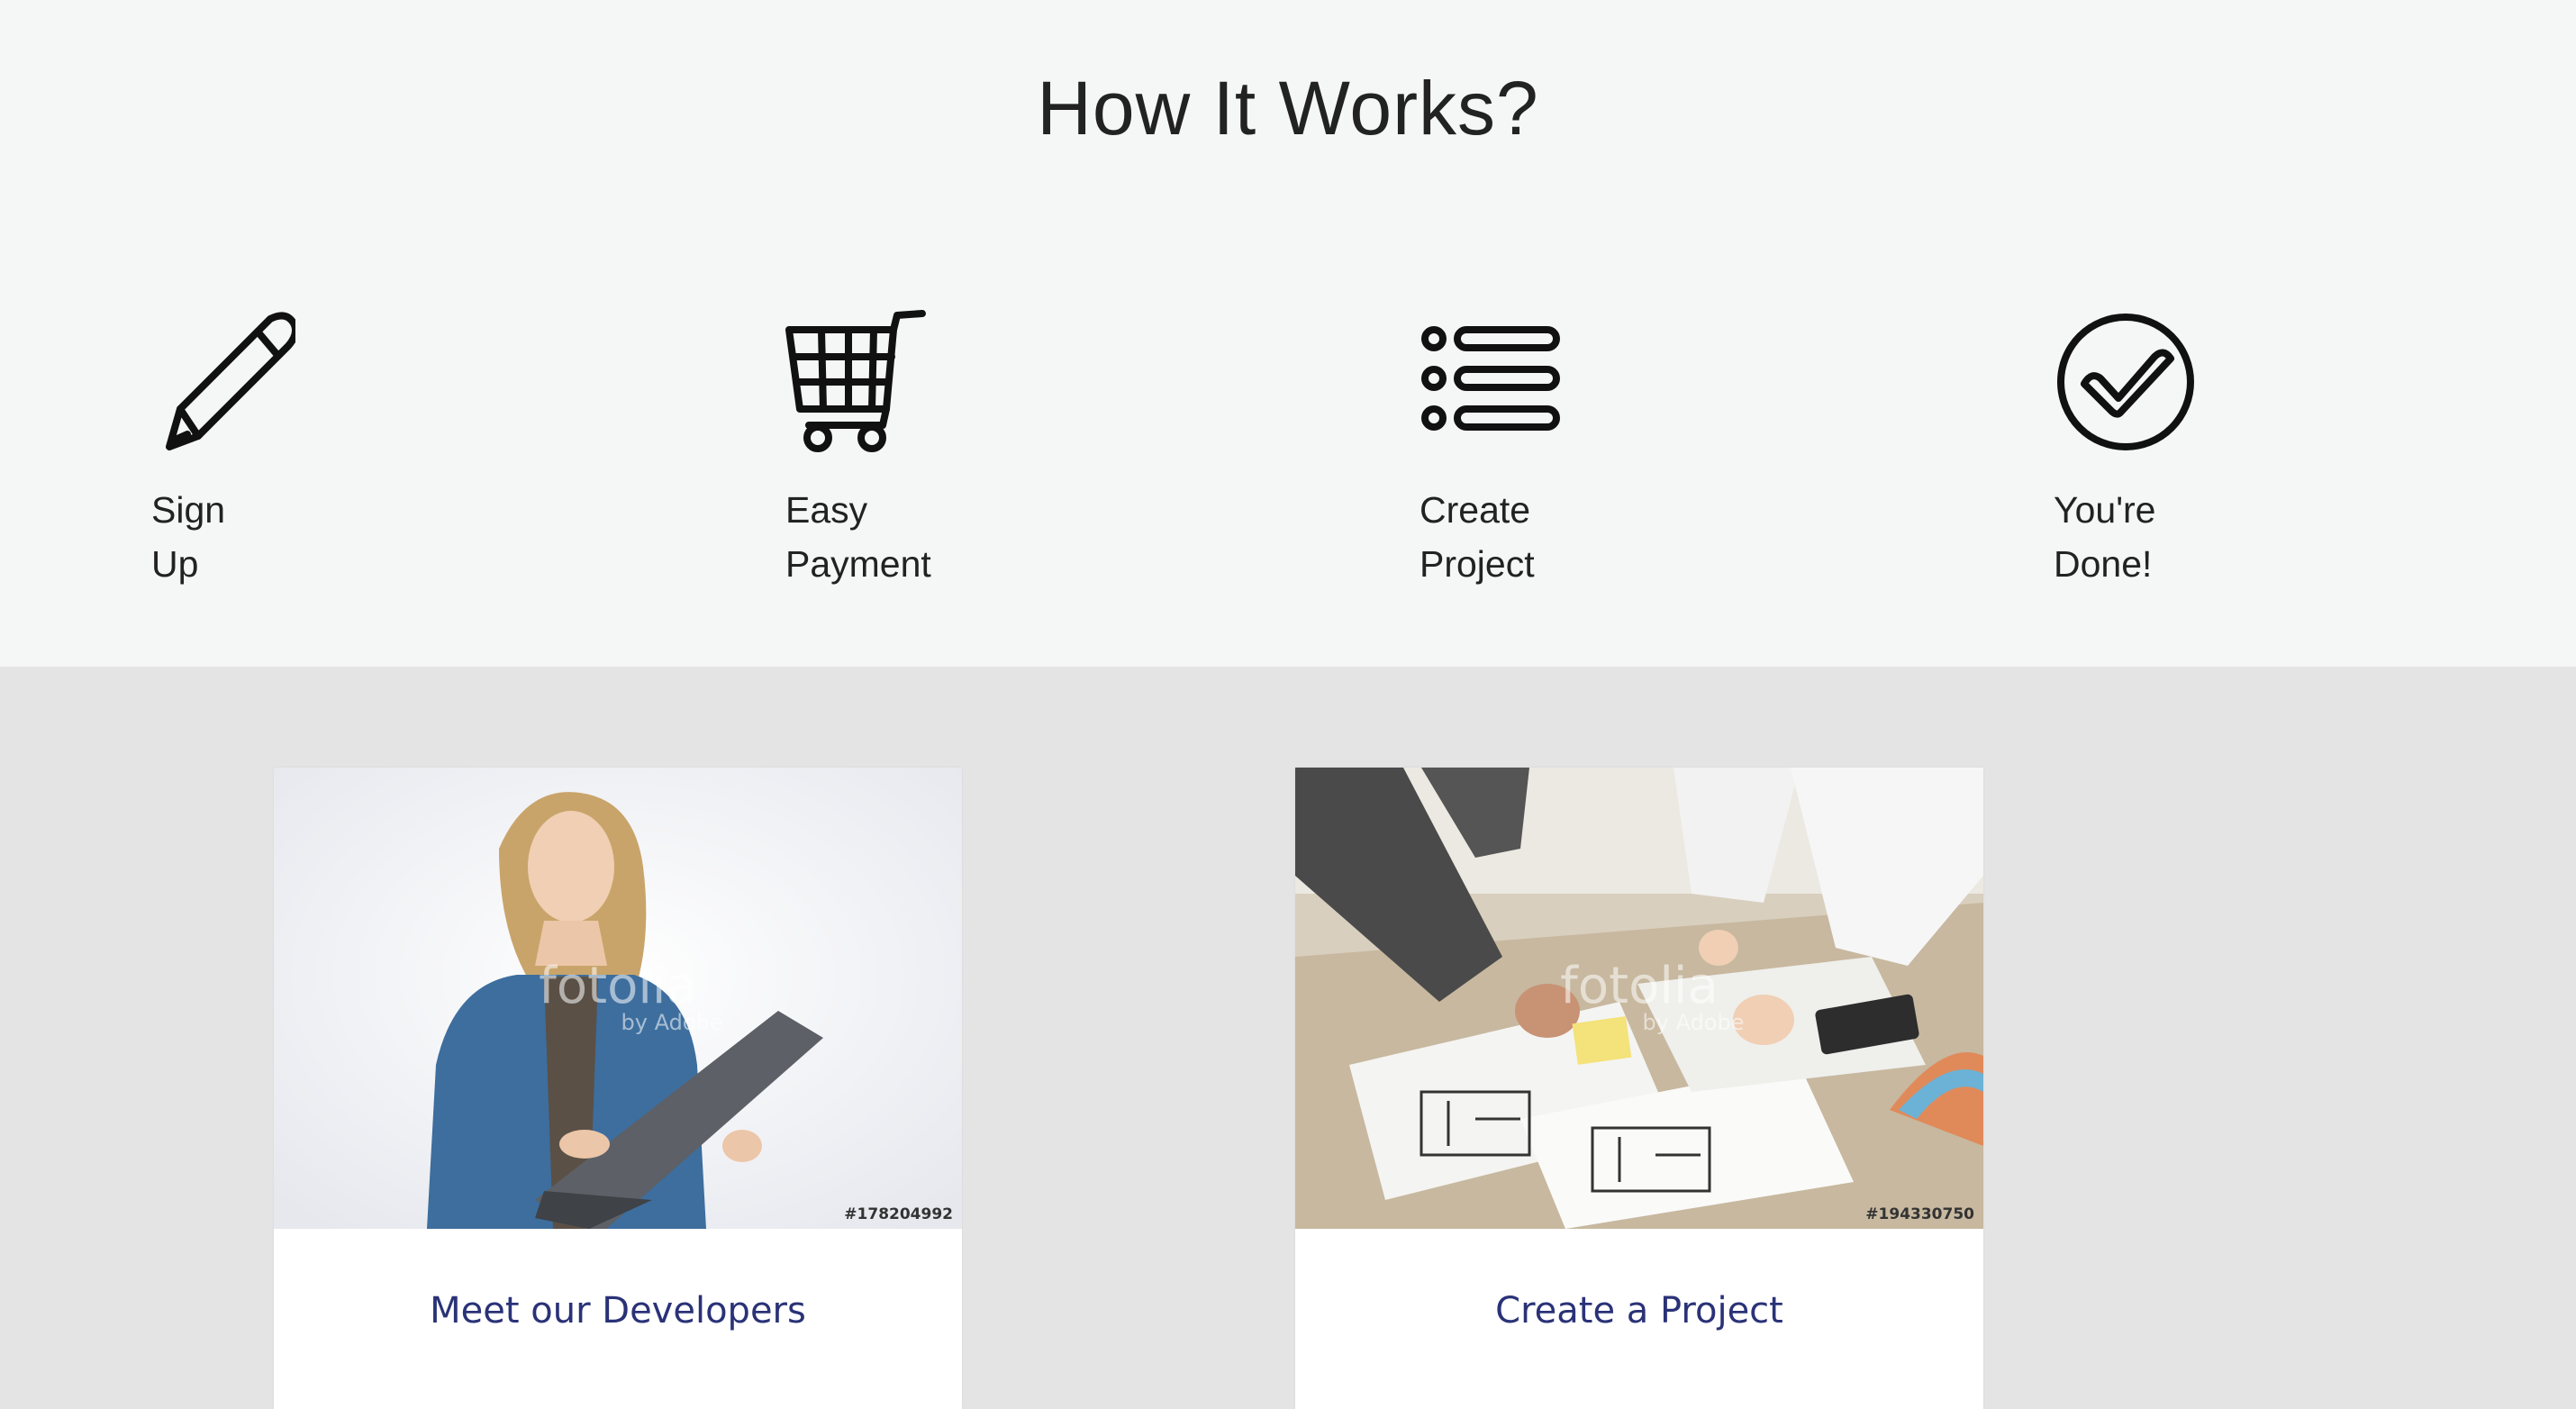 Image resolution: width=2576 pixels, height=1409 pixels. What do you see at coordinates (855, 381) in the screenshot?
I see `shopping-cart-icon` at bounding box center [855, 381].